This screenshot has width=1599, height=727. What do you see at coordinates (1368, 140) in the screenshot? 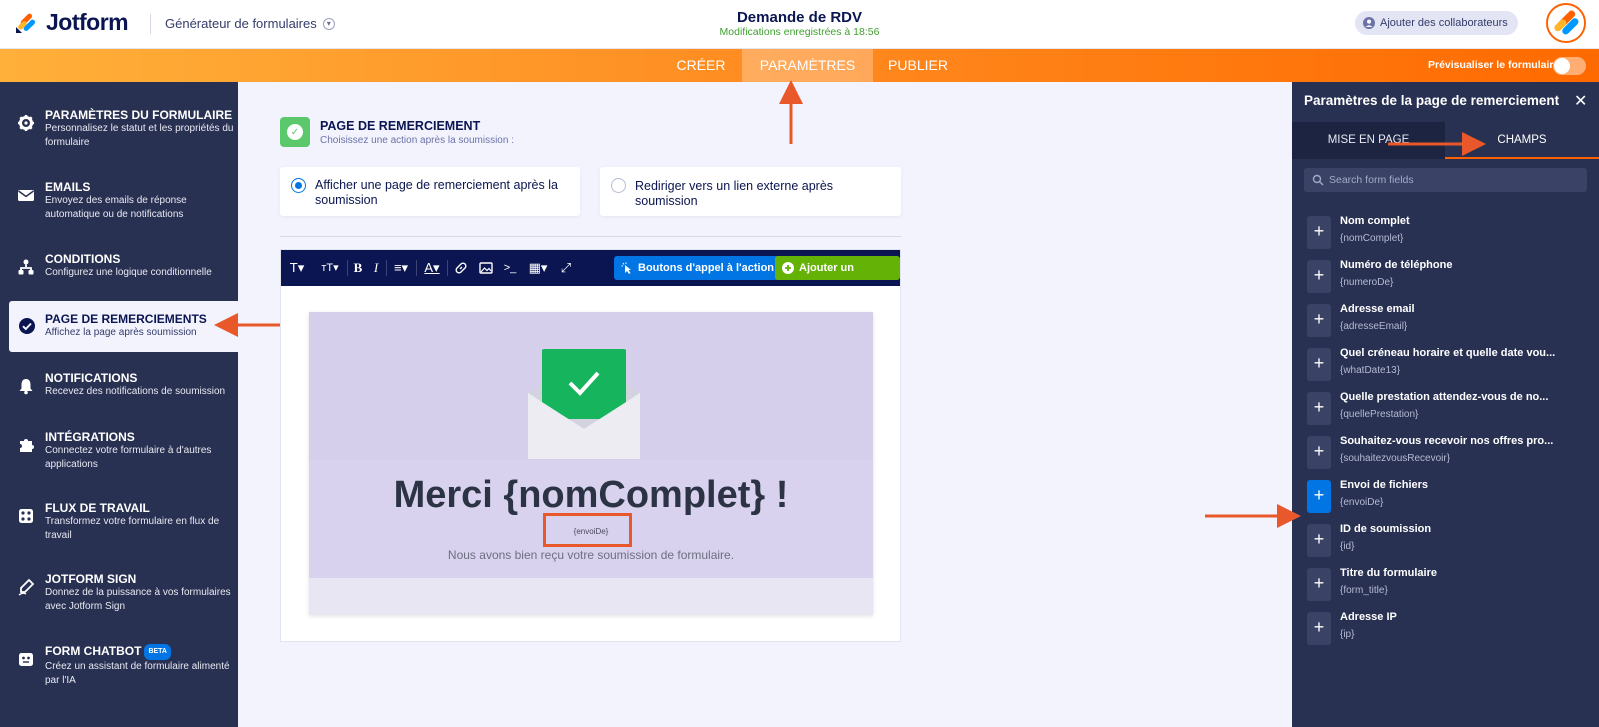
I see `tab-layout: MISE EN PAGE` at bounding box center [1368, 140].